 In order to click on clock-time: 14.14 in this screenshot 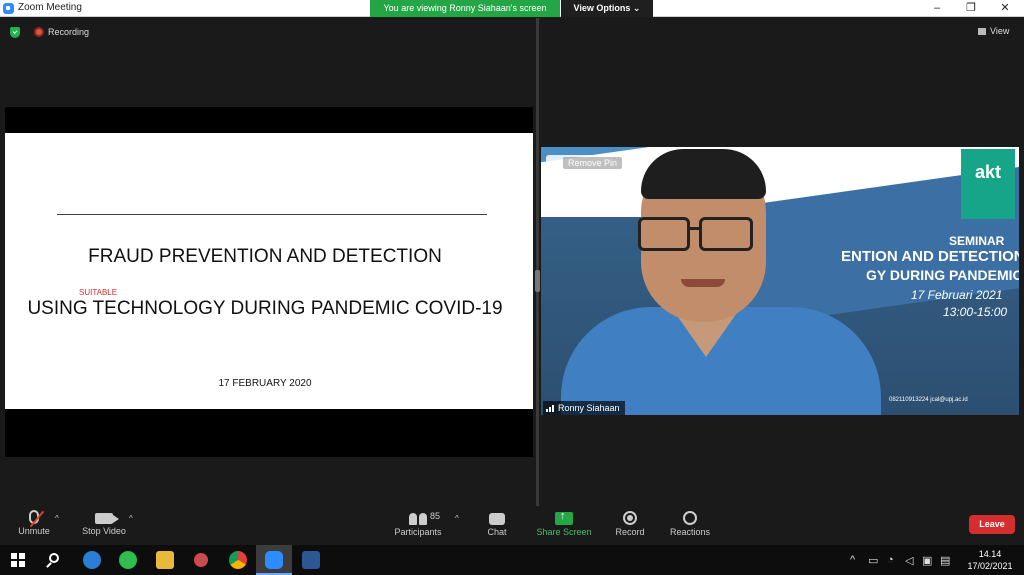, I will do `click(990, 554)`.